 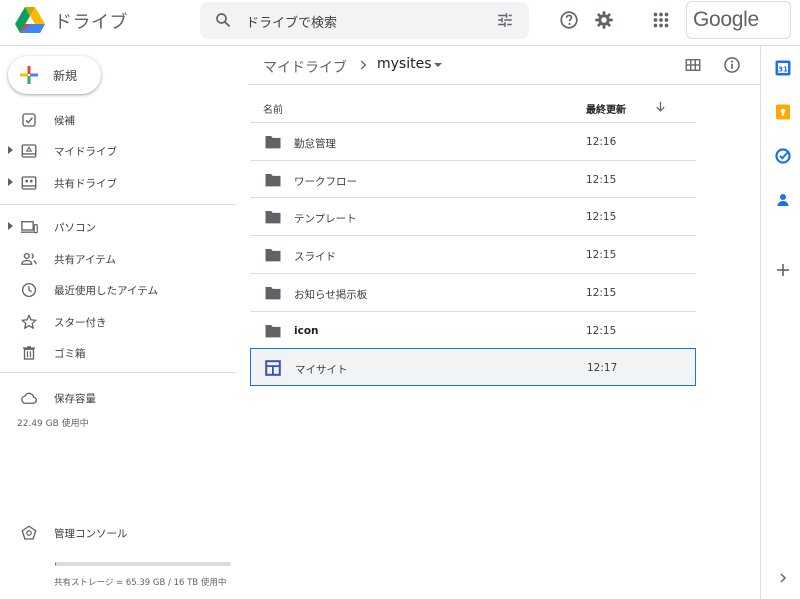 I want to click on file-row: ワークフロー 12:15, so click(x=473, y=178).